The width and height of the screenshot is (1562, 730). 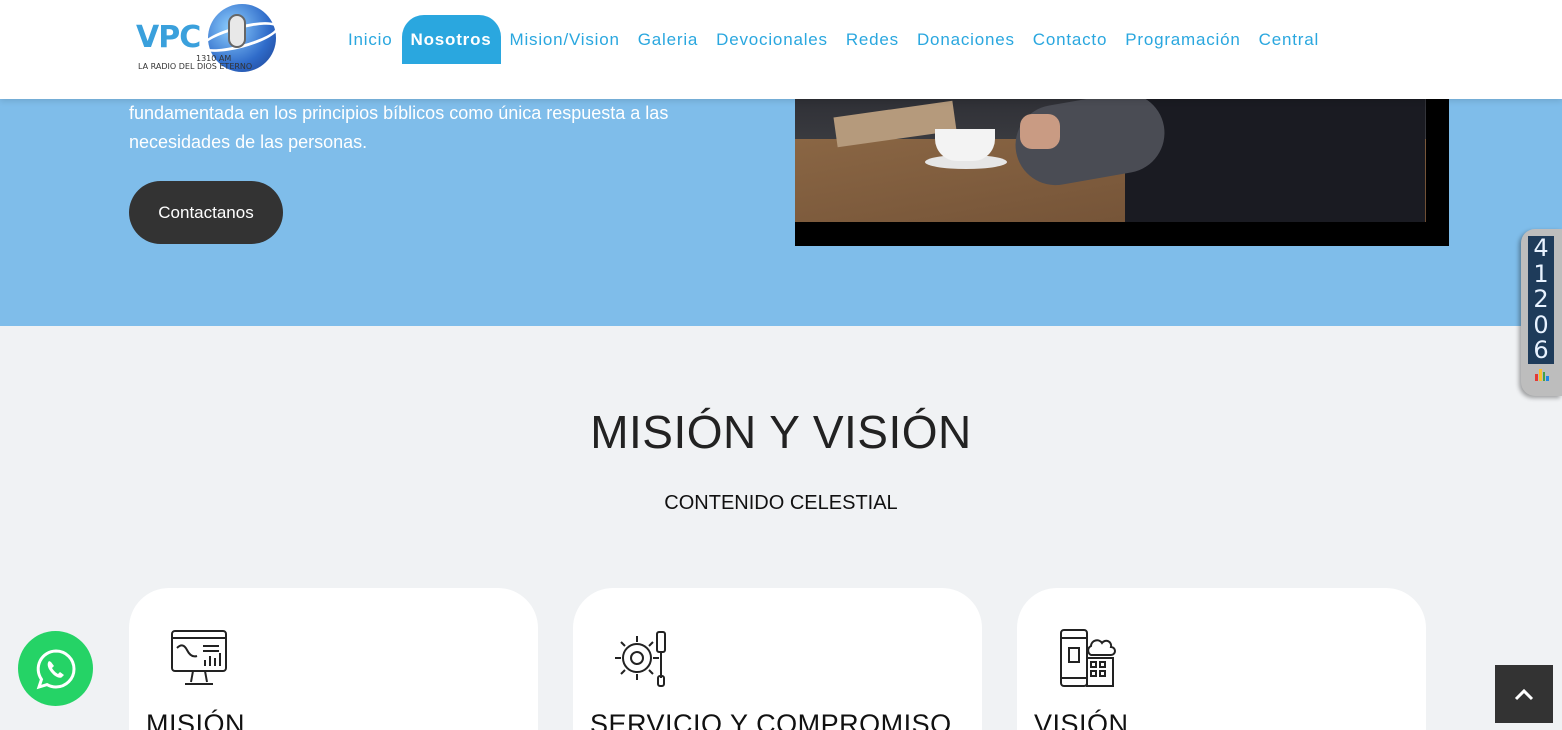 What do you see at coordinates (872, 39) in the screenshot?
I see `nav-item-redes: Redes` at bounding box center [872, 39].